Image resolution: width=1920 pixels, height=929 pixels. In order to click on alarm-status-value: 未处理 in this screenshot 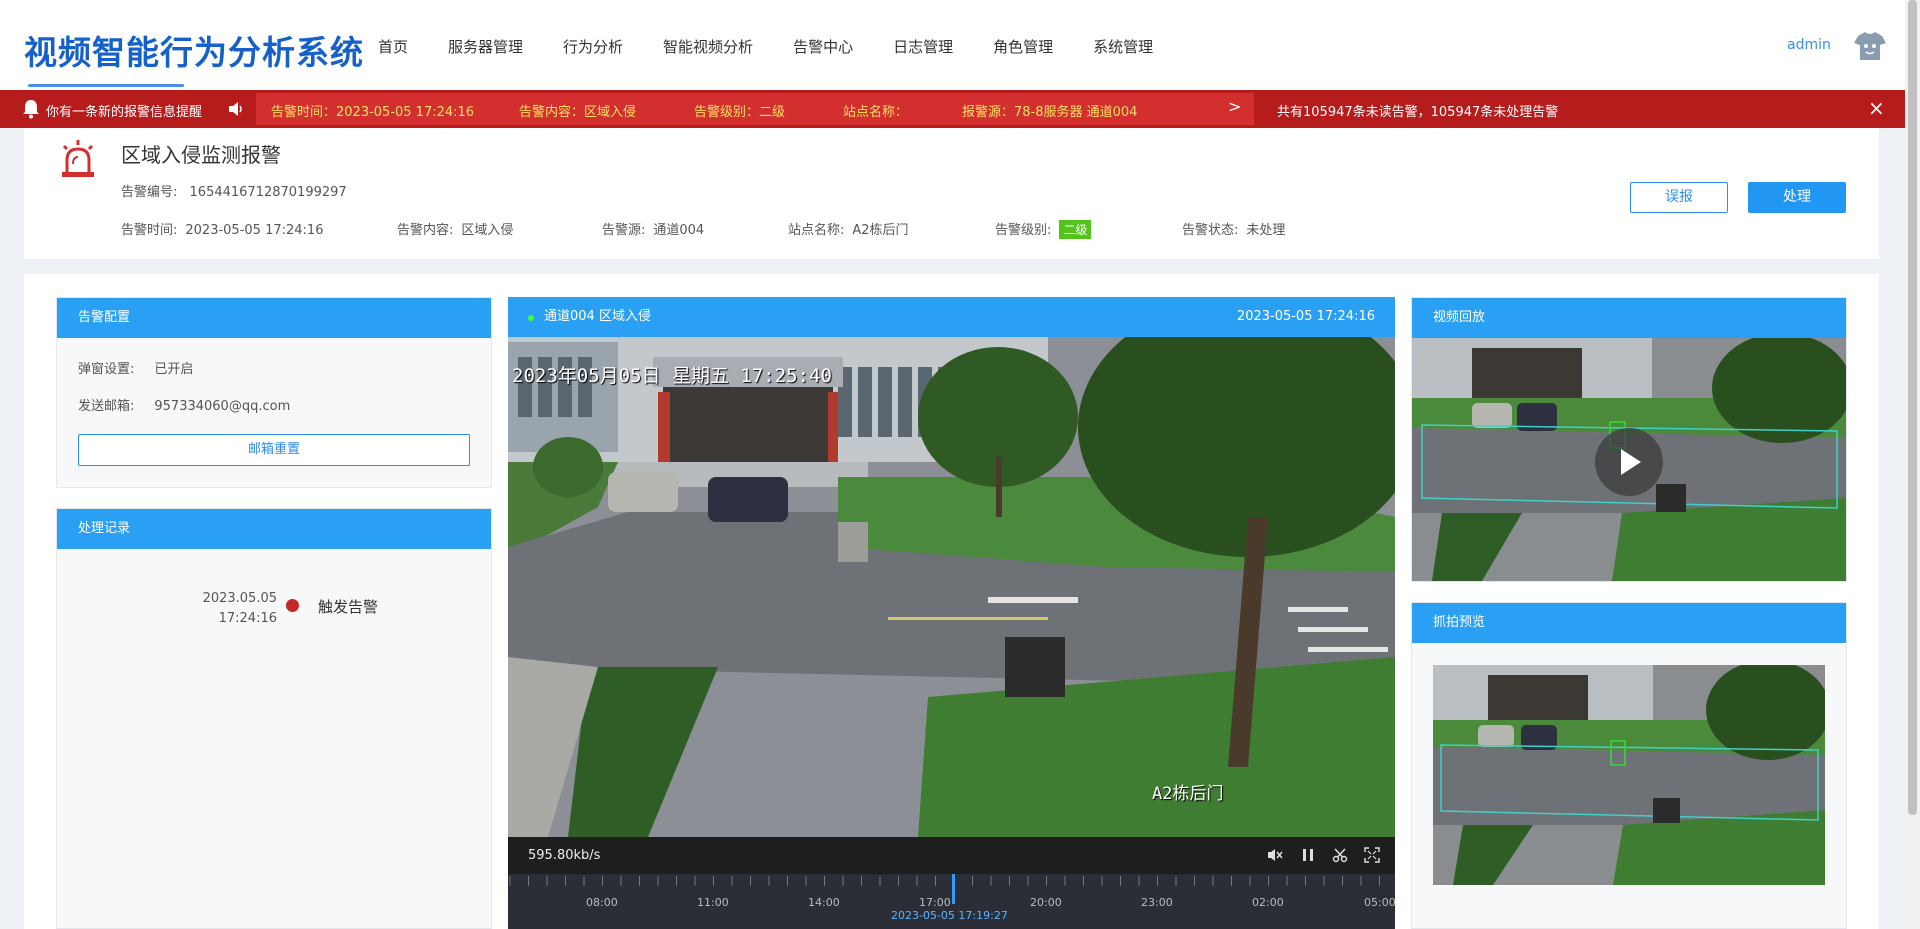, I will do `click(1266, 230)`.